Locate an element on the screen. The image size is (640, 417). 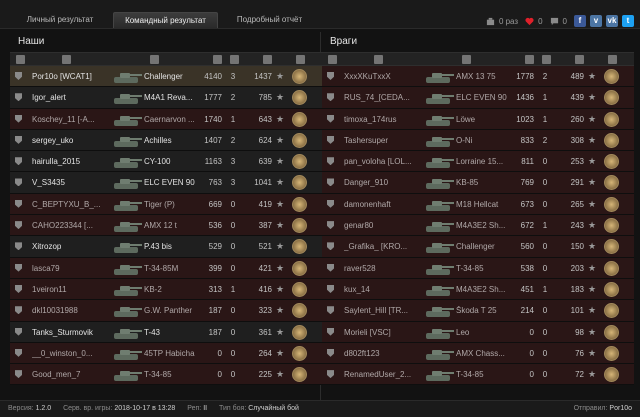
comment-icon is located at coordinates (554, 21).